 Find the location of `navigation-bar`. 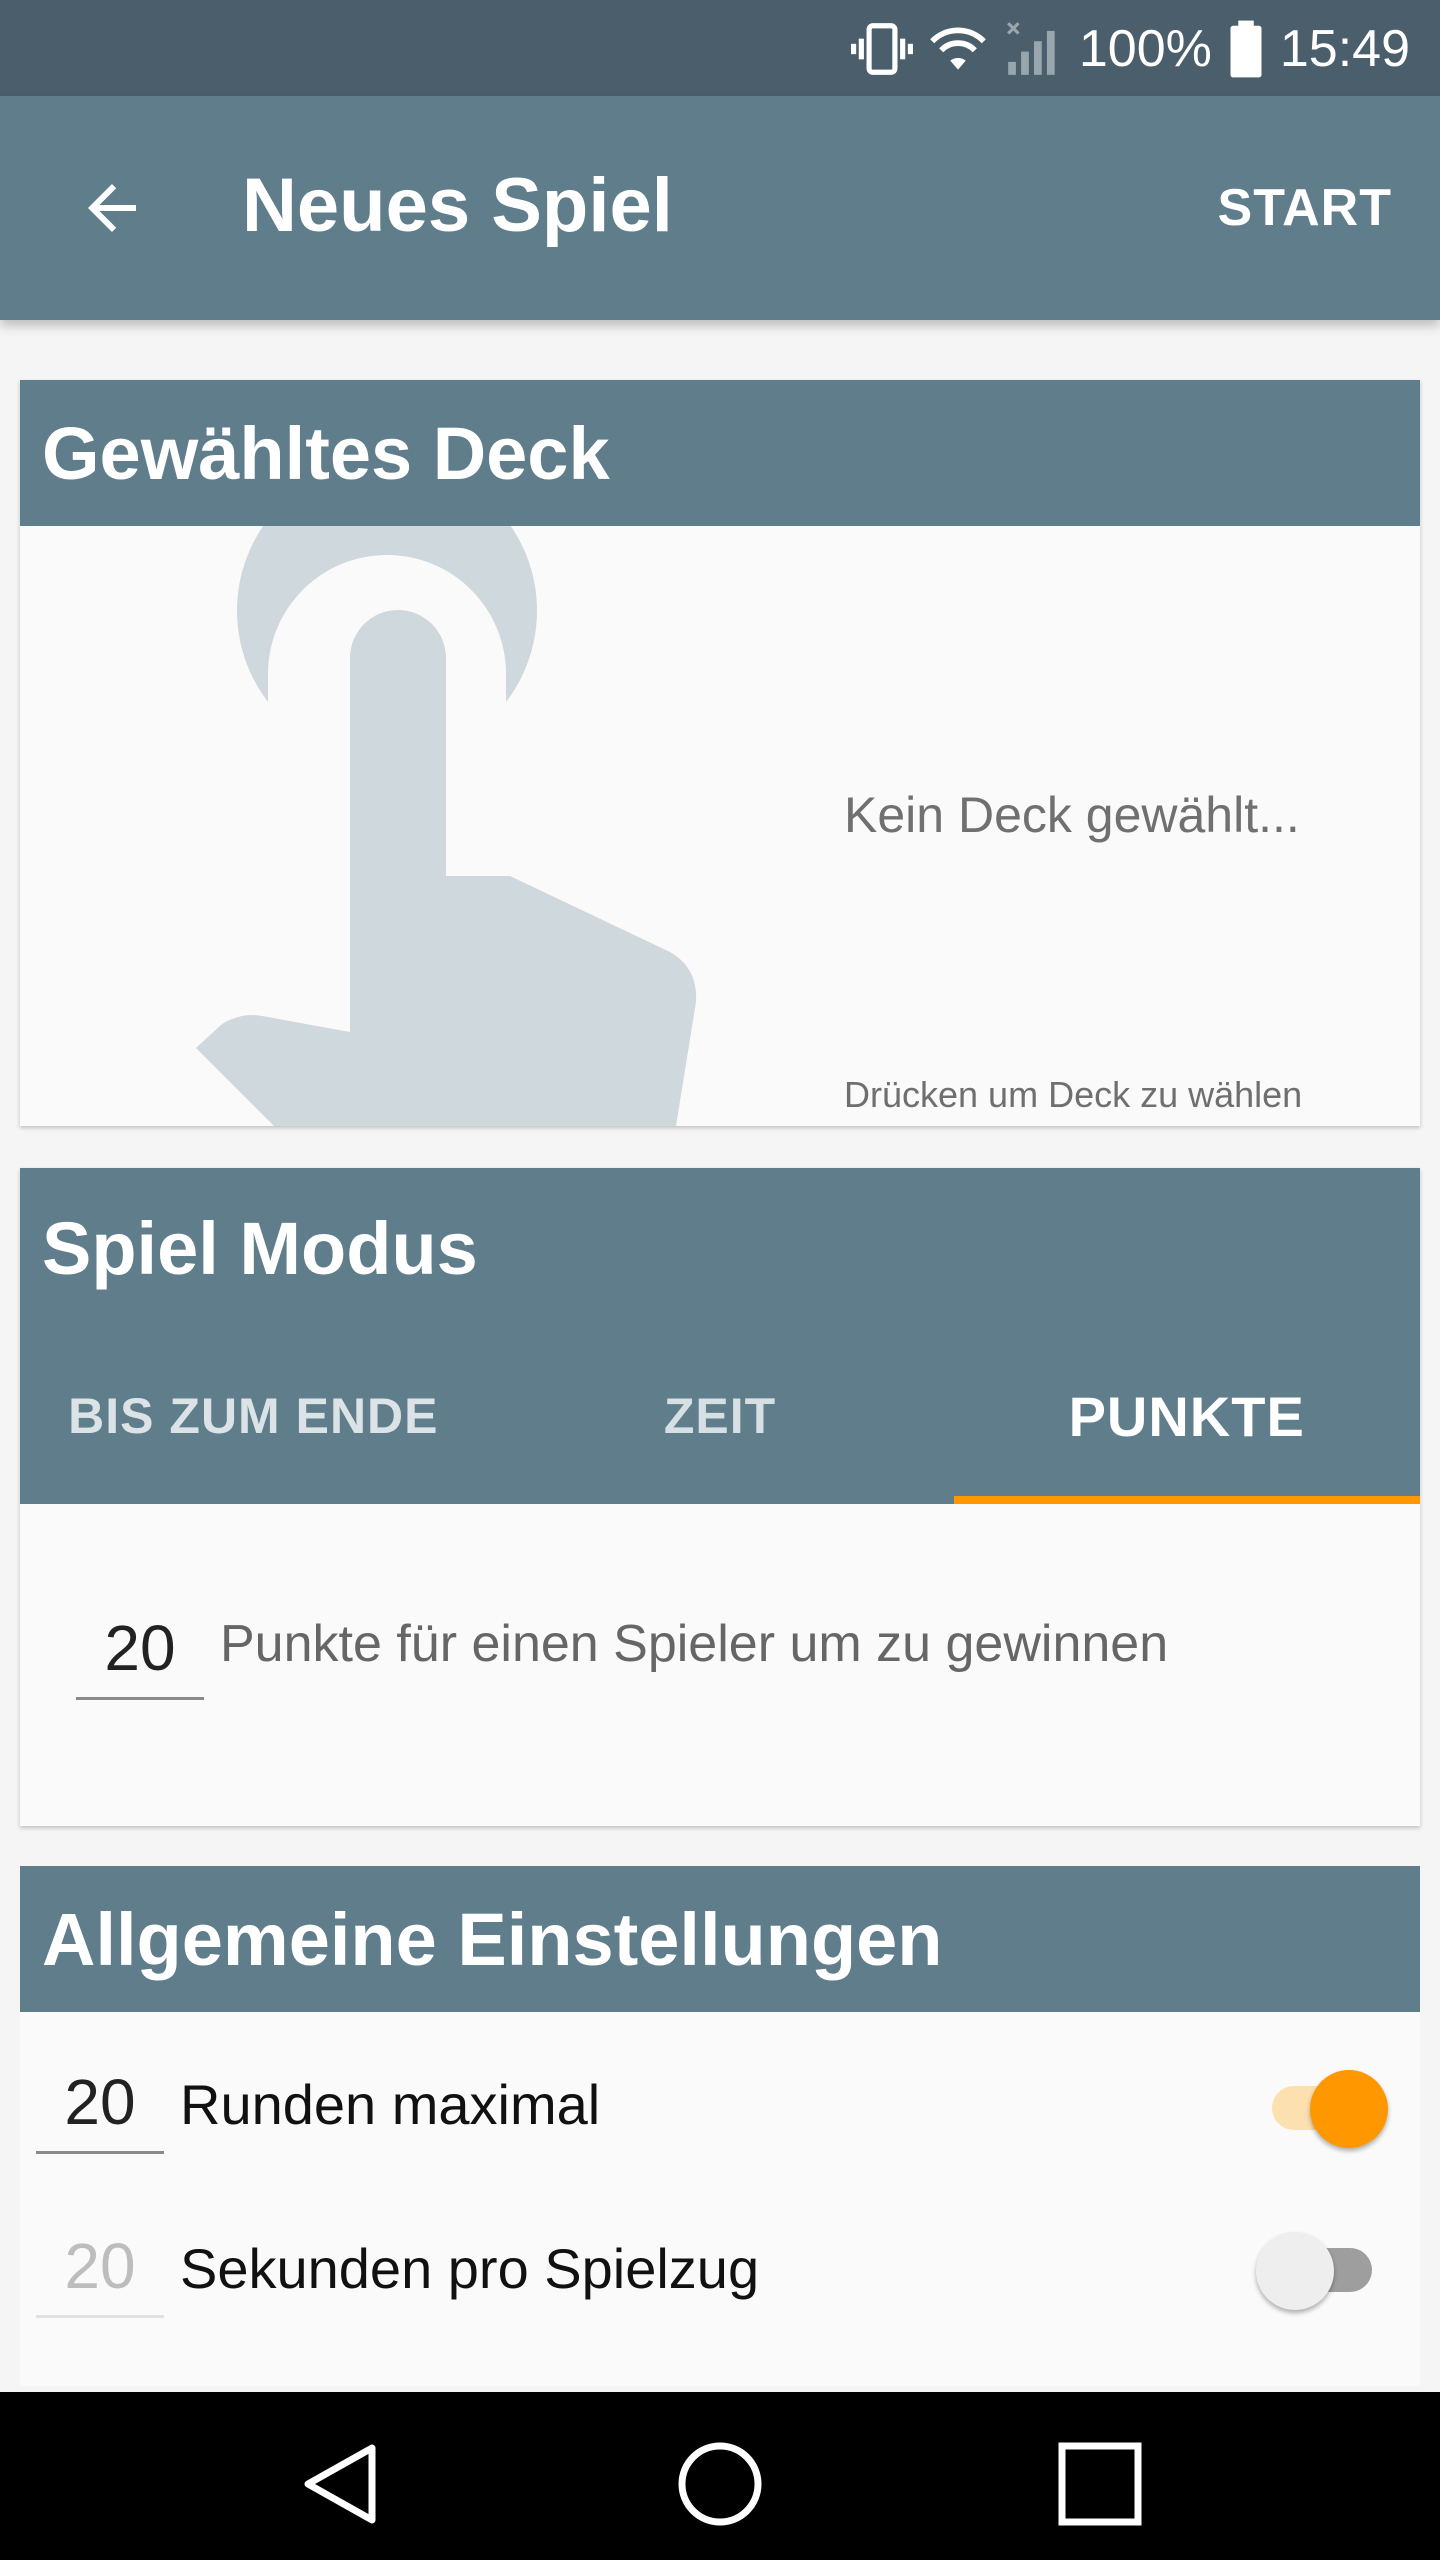

navigation-bar is located at coordinates (720, 2476).